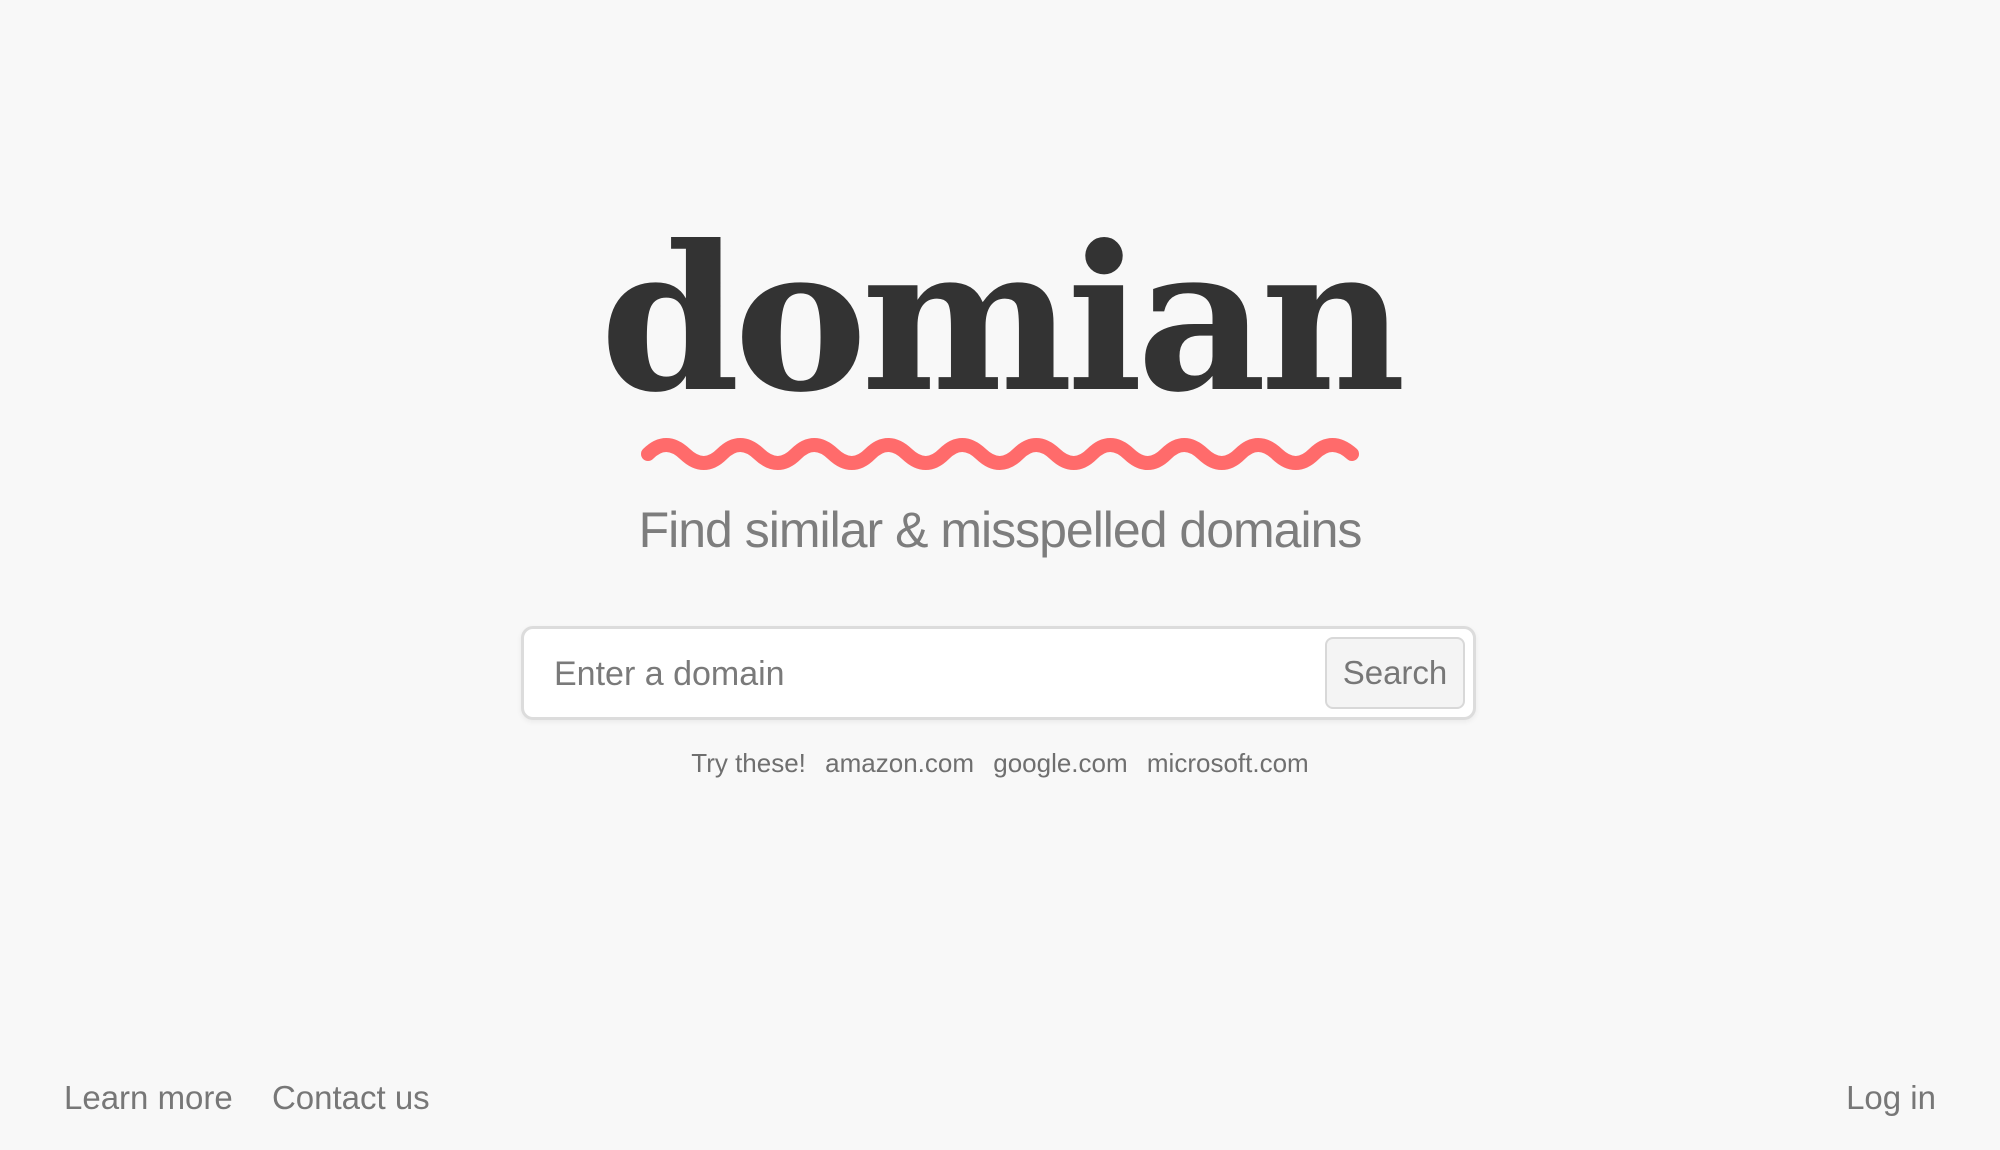  Describe the element at coordinates (262, 1098) in the screenshot. I see `footer-left-links: Learn more Contact us` at that location.